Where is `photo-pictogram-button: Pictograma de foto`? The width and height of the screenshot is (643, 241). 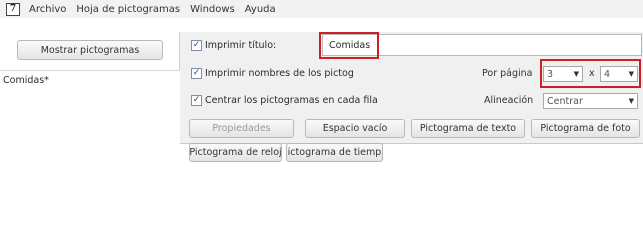 photo-pictogram-button: Pictograma de foto is located at coordinates (585, 128).